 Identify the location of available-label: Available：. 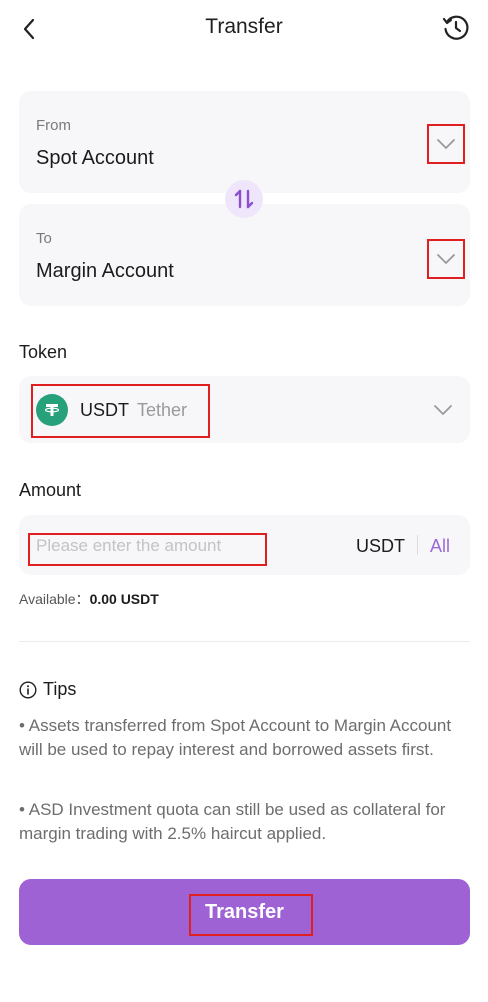
(54, 599).